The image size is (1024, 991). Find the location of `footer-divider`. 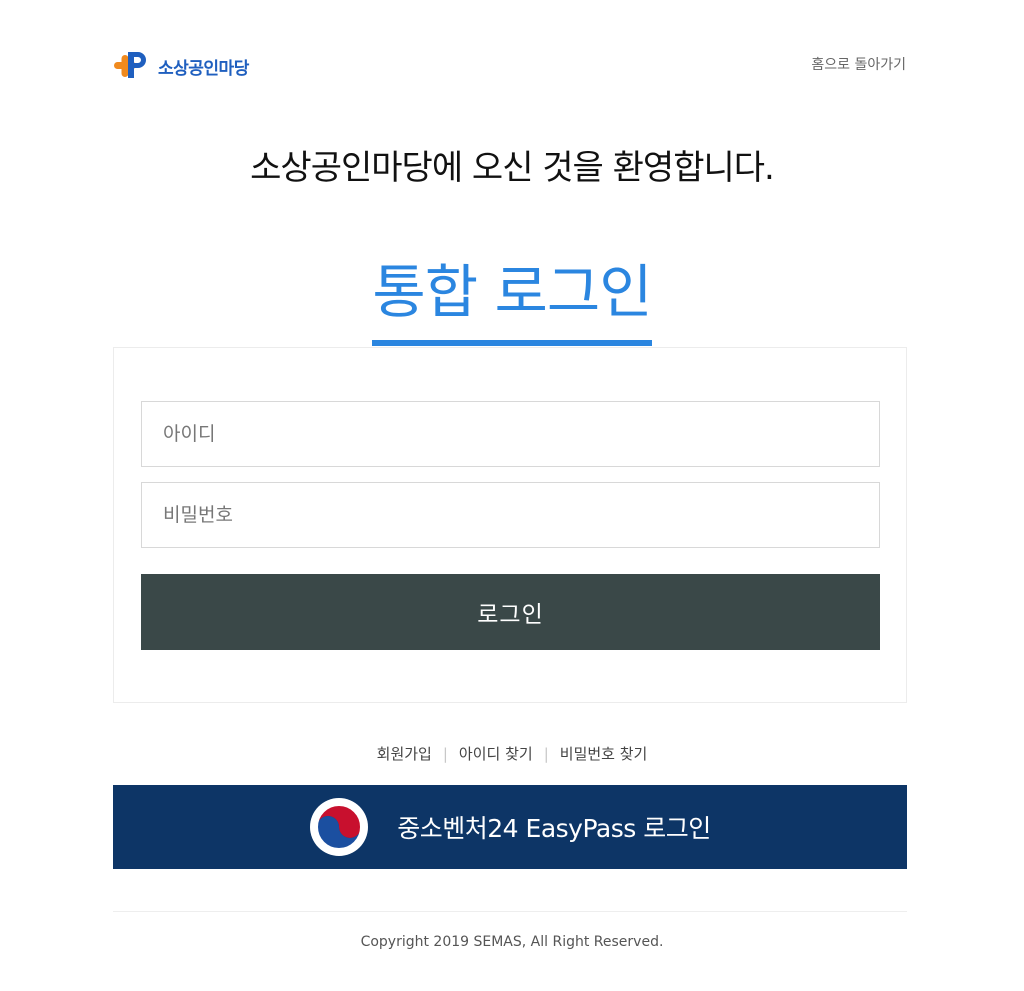

footer-divider is located at coordinates (510, 911).